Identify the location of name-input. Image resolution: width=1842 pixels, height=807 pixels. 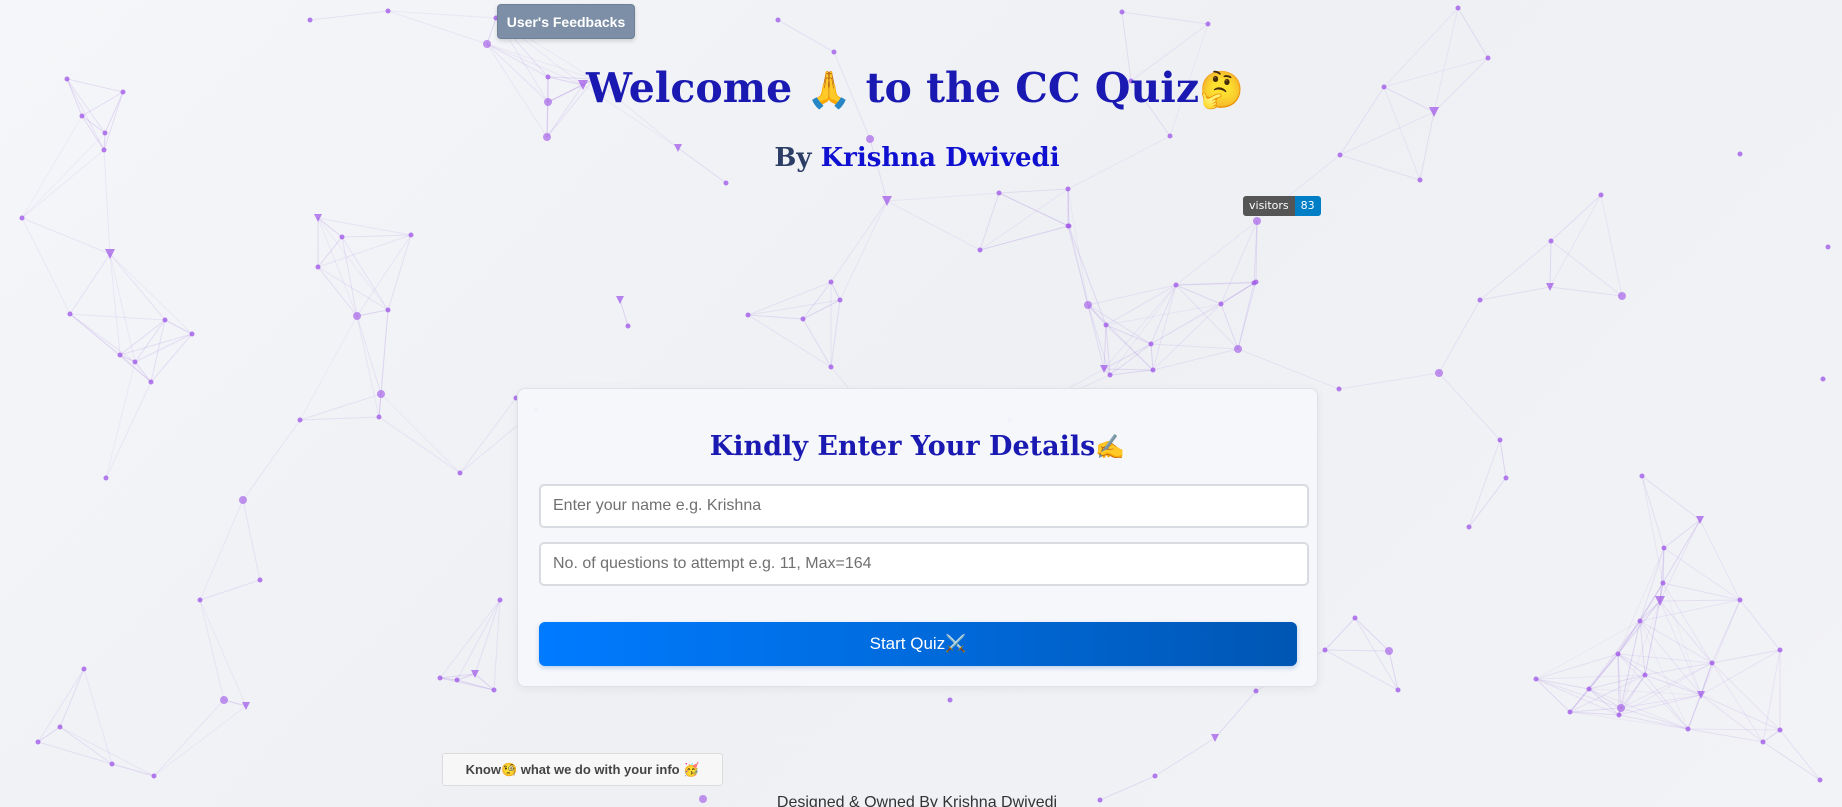
(924, 506).